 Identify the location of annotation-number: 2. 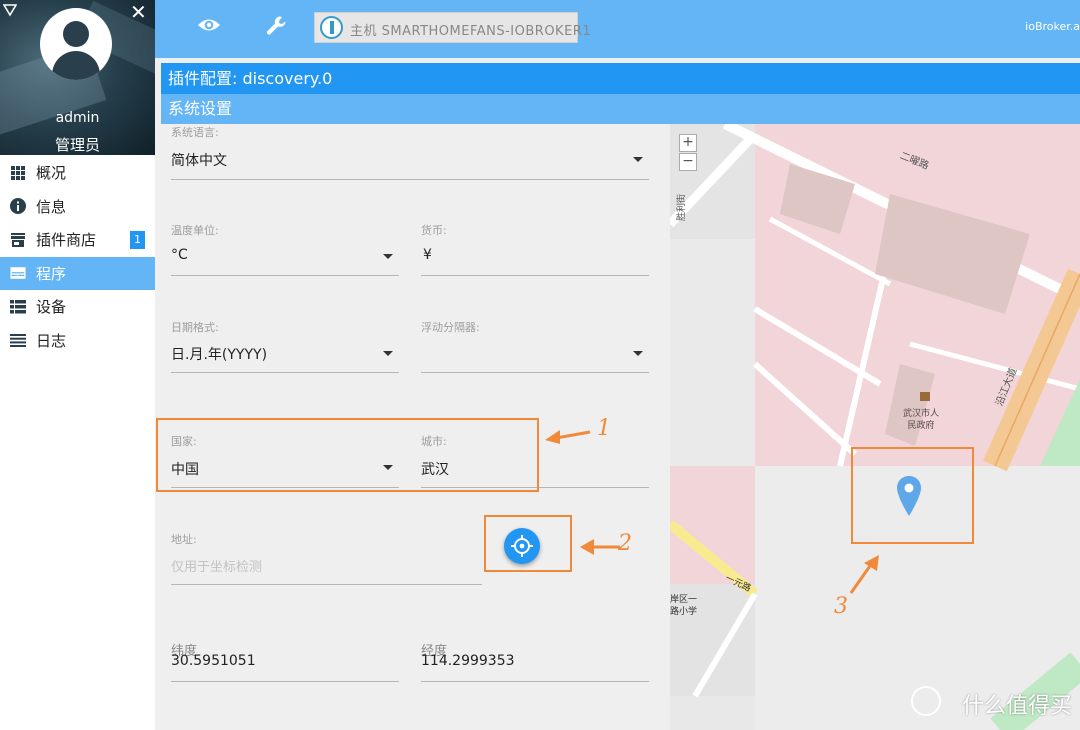
(625, 543).